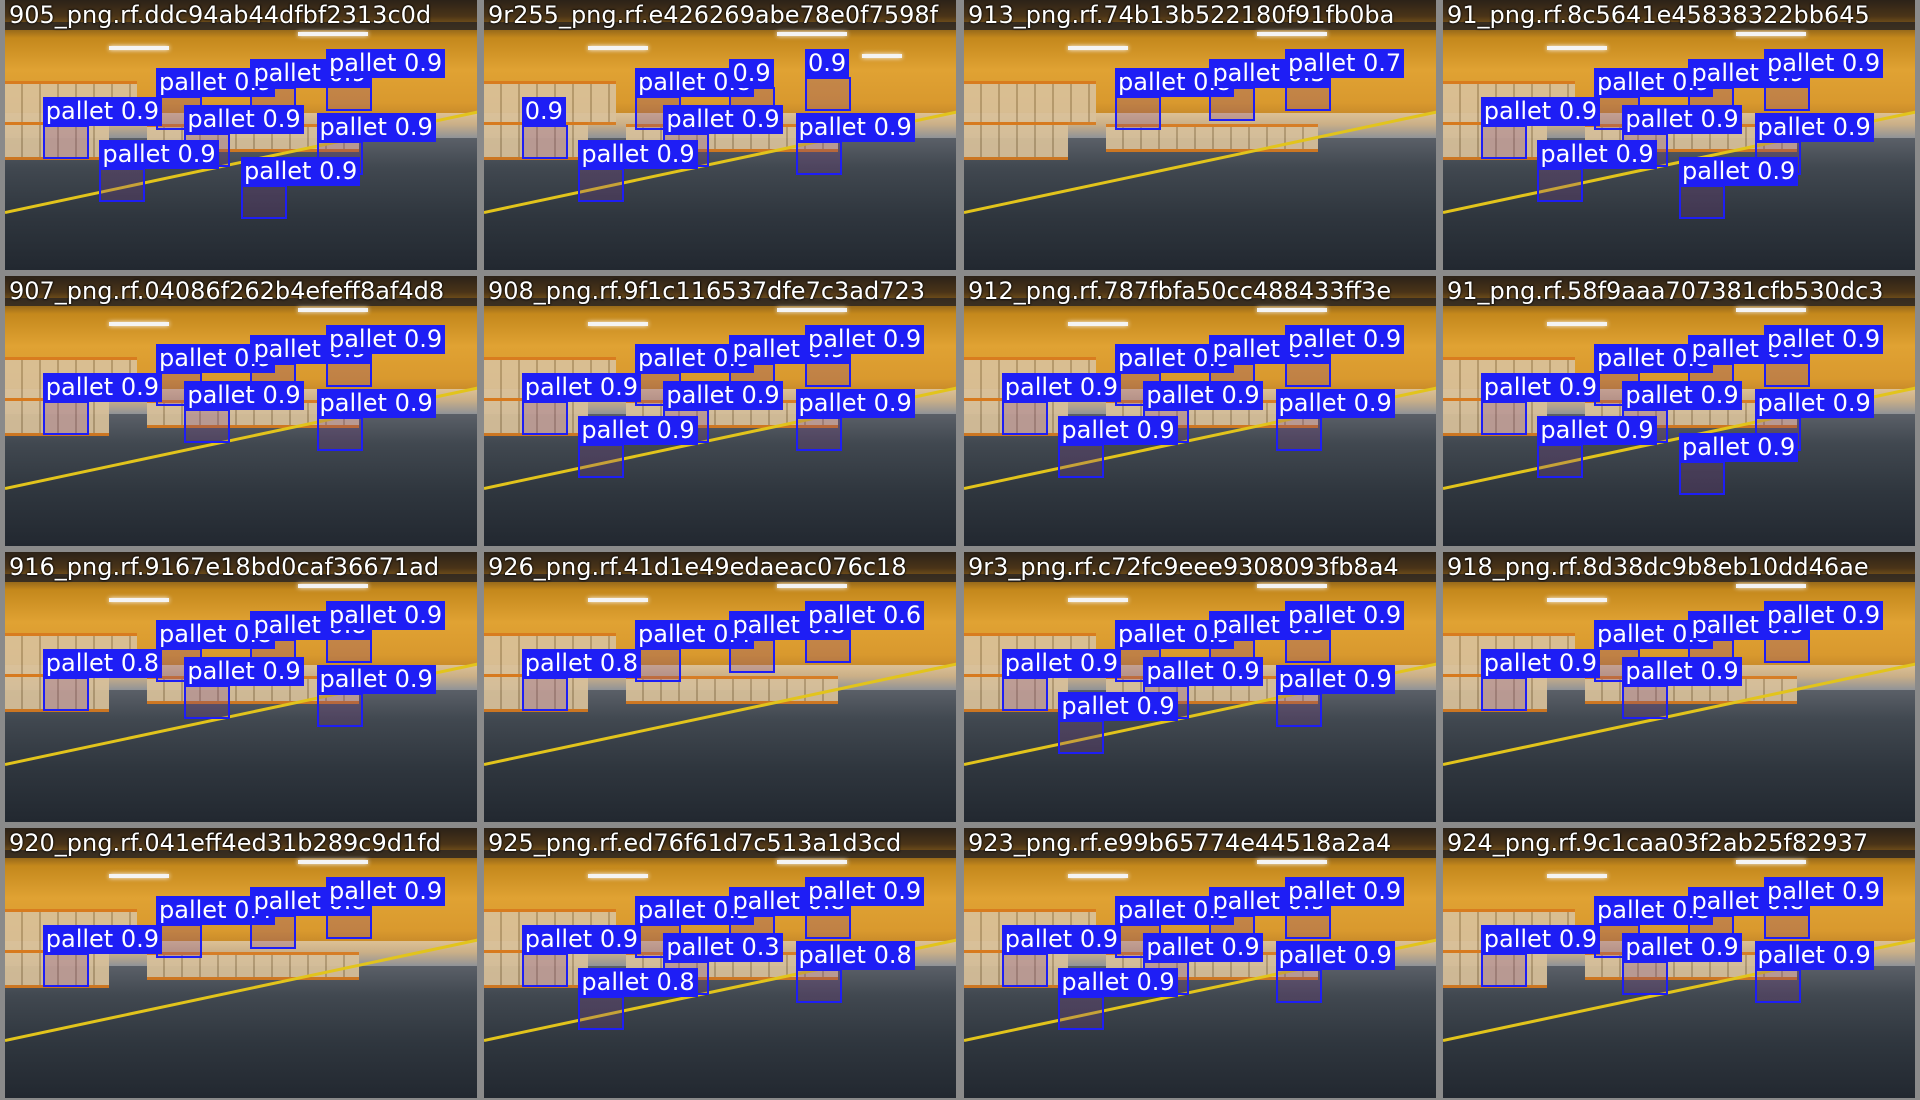 The width and height of the screenshot is (1920, 1100). Describe the element at coordinates (225, 843) in the screenshot. I see `image-filename: 920_png.rf.041eff4ed31b289c9d1fd` at that location.